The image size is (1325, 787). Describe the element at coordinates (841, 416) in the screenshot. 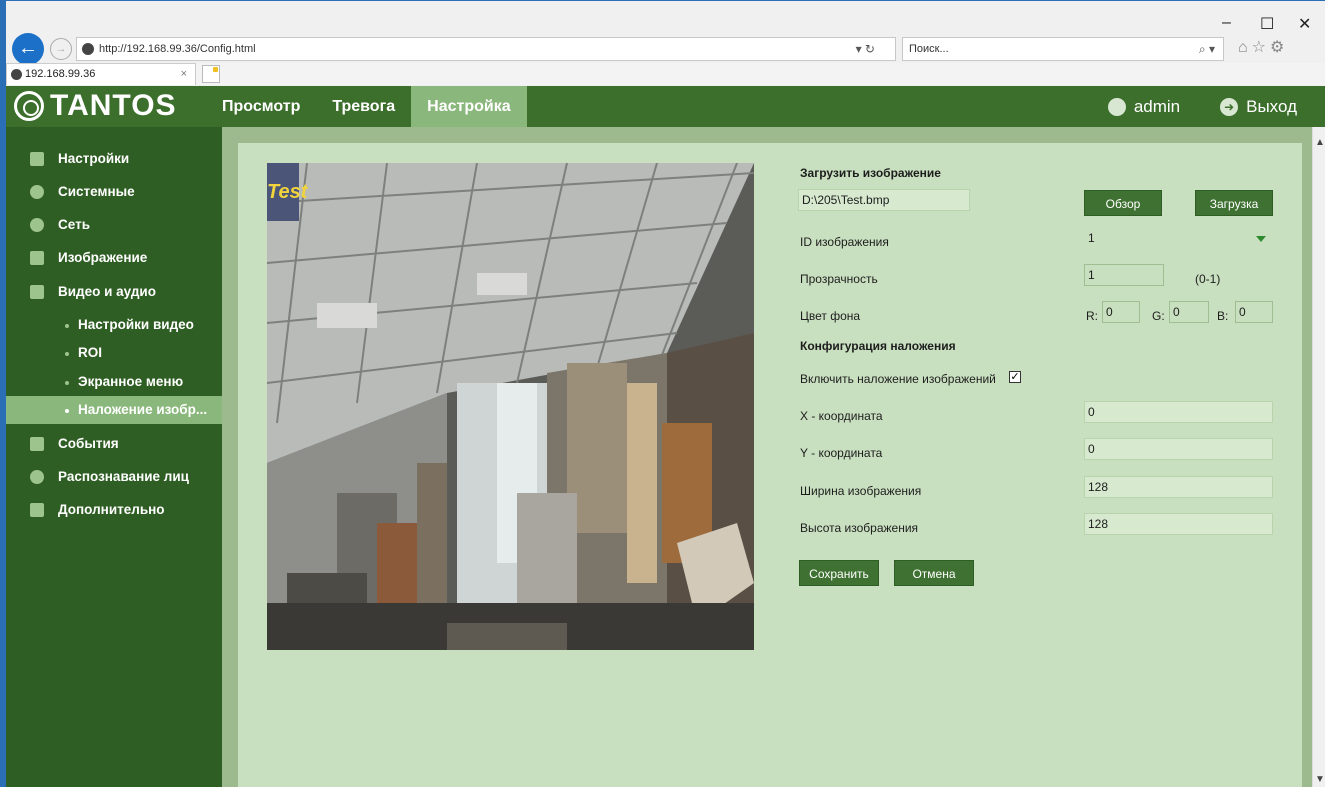

I see `x-coord-label: X - координата` at that location.